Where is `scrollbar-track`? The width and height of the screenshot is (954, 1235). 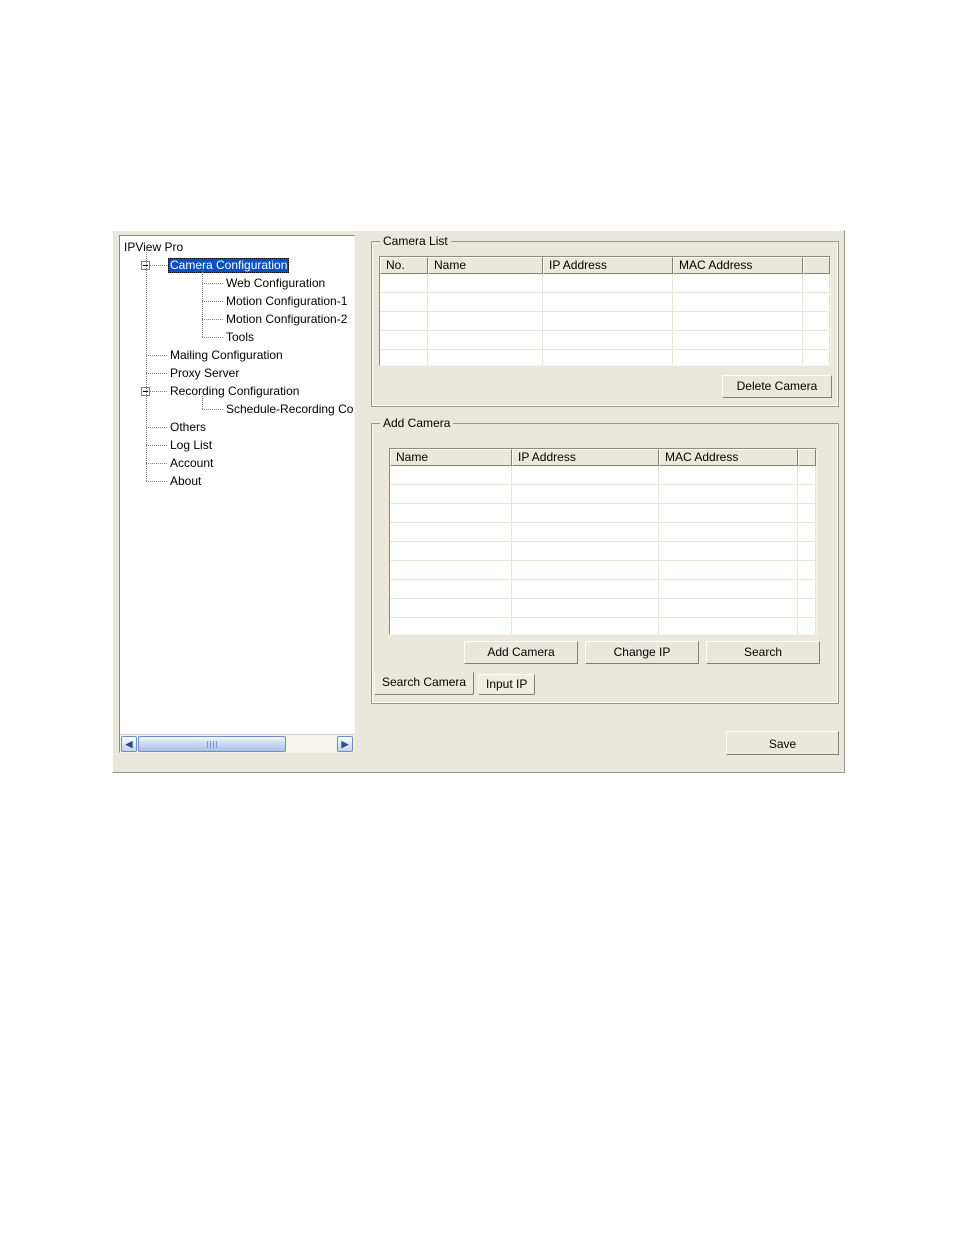 scrollbar-track is located at coordinates (237, 744).